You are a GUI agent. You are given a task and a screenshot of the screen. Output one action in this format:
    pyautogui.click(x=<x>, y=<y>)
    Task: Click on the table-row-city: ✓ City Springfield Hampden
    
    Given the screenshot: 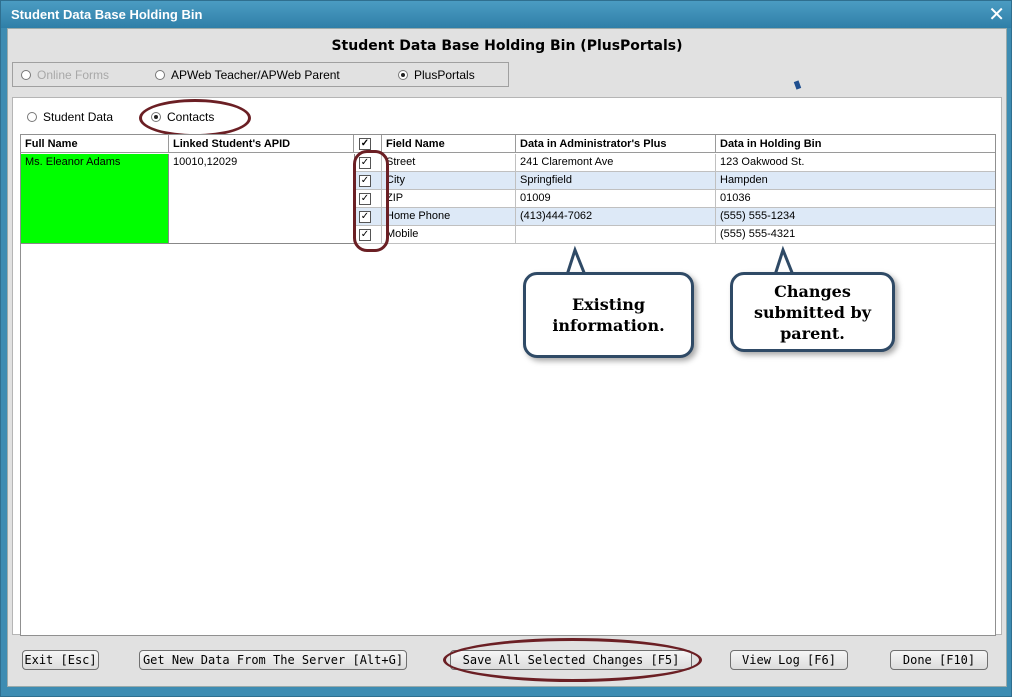 What is the action you would take?
    pyautogui.click(x=674, y=181)
    